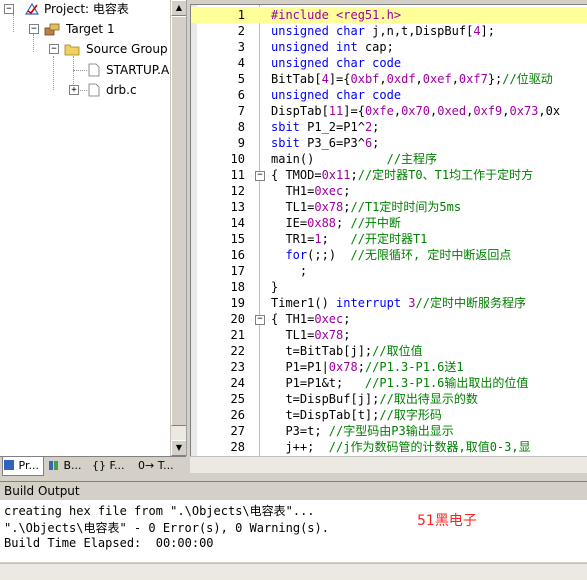 The image size is (587, 580). What do you see at coordinates (311, 191) in the screenshot?
I see `code-text: TH1=0xec;` at bounding box center [311, 191].